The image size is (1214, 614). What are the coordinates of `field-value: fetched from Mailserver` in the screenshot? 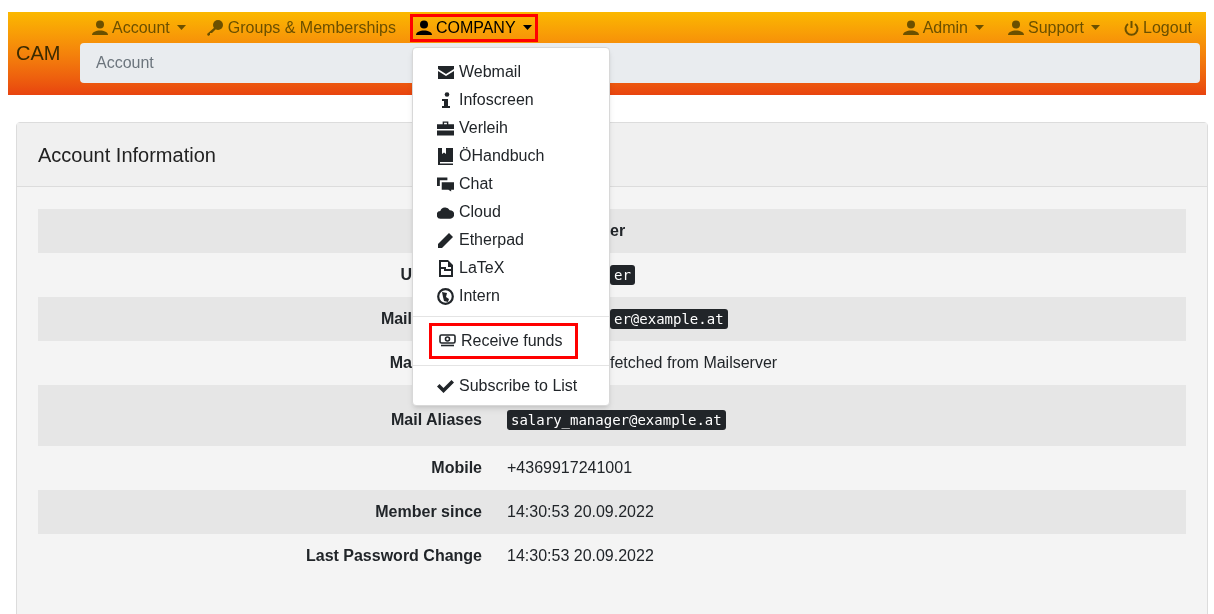 It's located at (694, 362).